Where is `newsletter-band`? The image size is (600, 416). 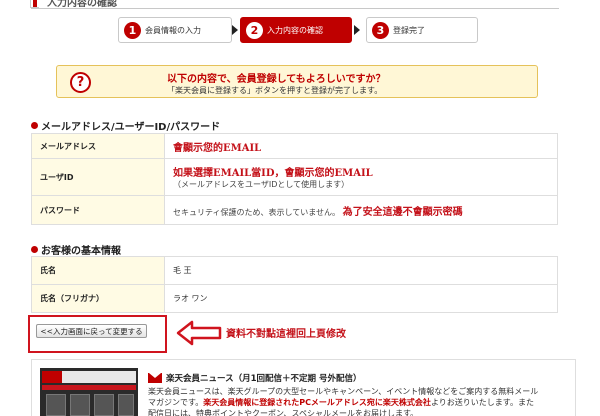 newsletter-band is located at coordinates (89, 387).